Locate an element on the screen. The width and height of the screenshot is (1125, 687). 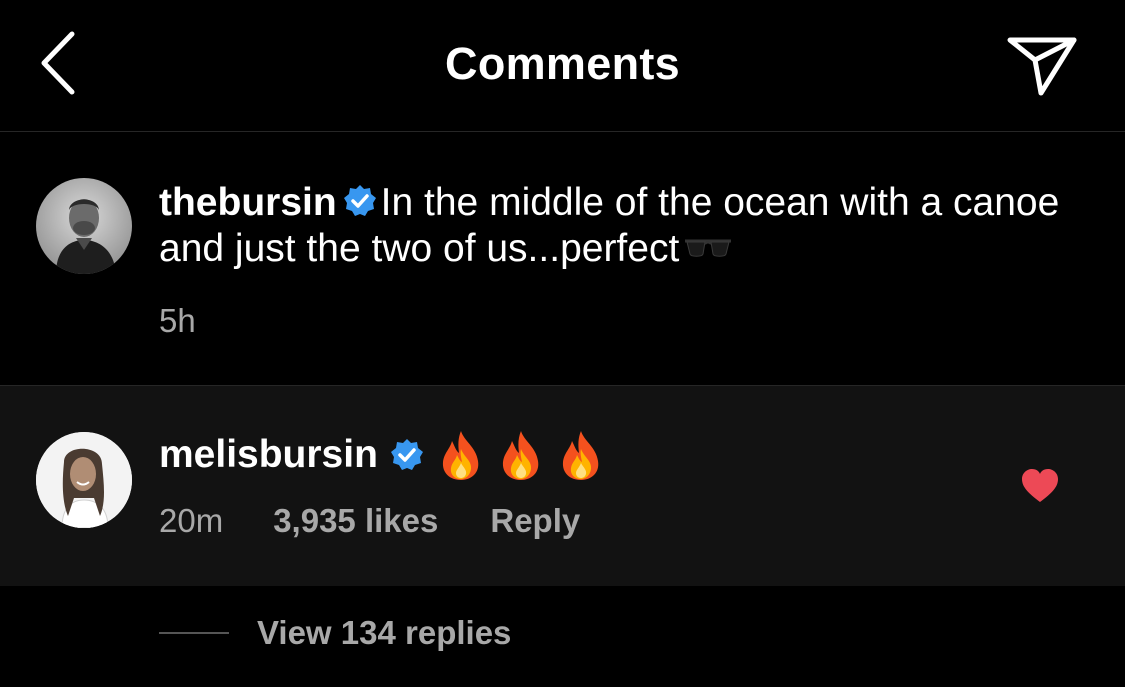
comment-timestamp: 20m is located at coordinates (191, 520).